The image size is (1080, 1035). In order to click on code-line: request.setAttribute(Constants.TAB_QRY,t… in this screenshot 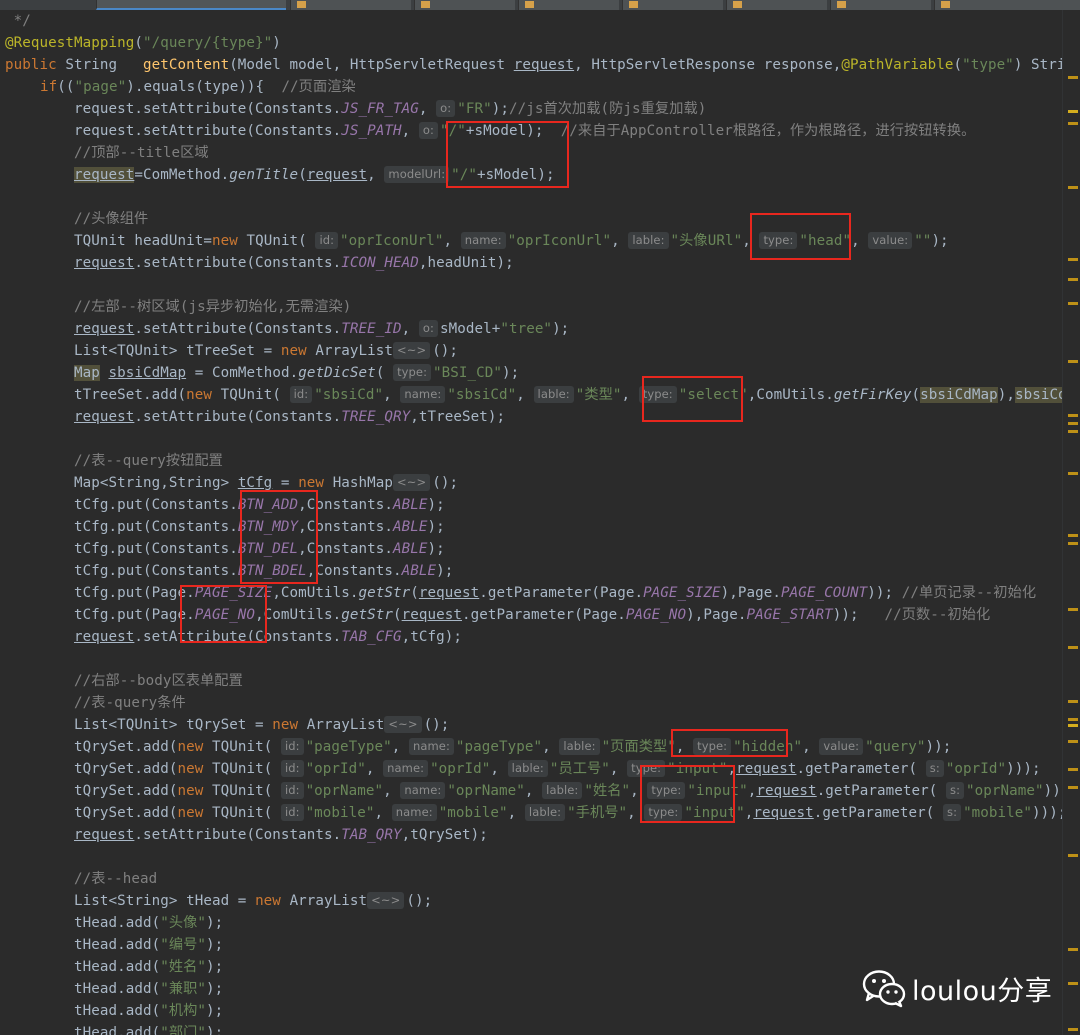, I will do `click(281, 835)`.